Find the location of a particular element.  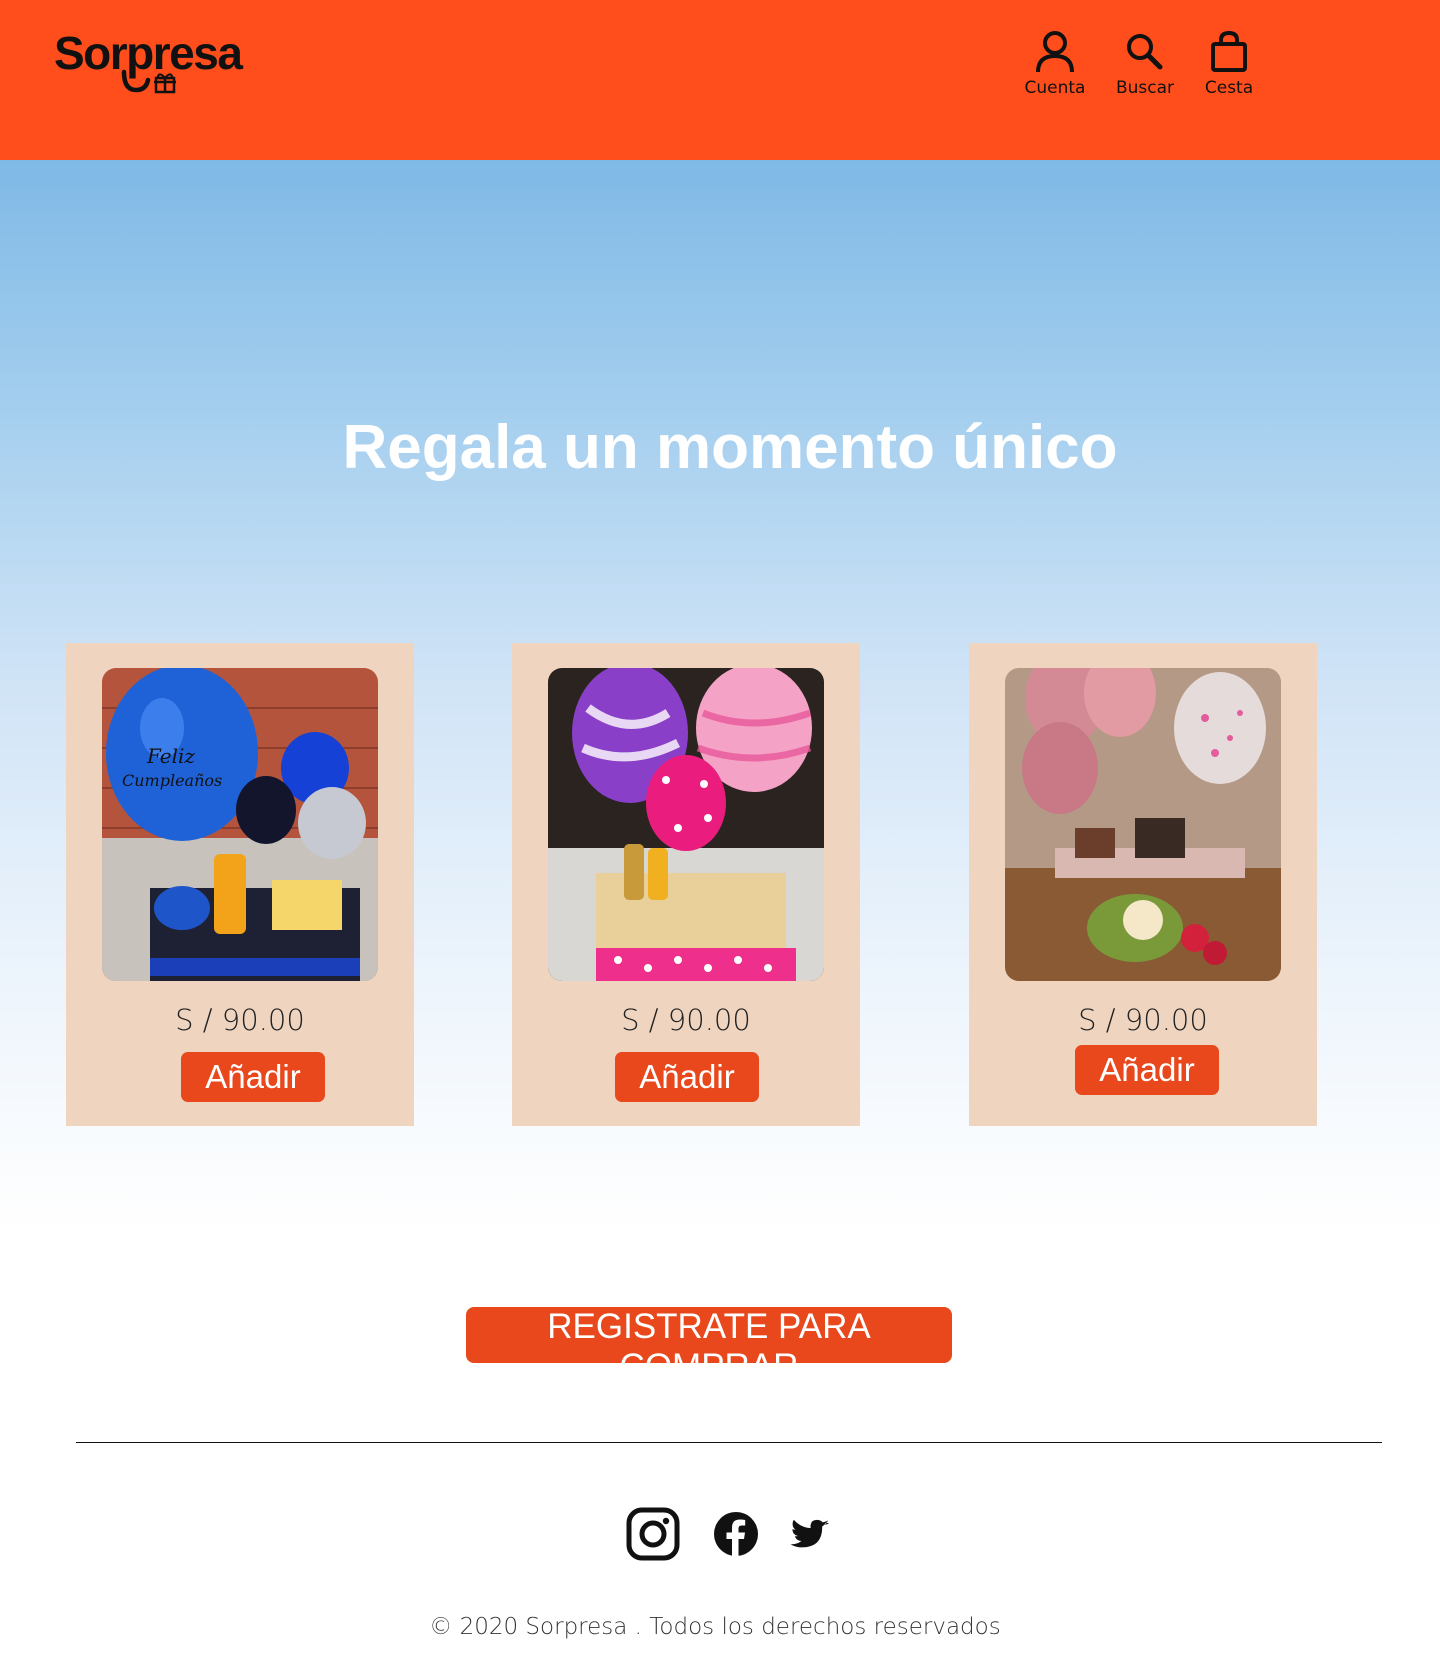

nav-cart-label: Cesta is located at coordinates (1229, 88).